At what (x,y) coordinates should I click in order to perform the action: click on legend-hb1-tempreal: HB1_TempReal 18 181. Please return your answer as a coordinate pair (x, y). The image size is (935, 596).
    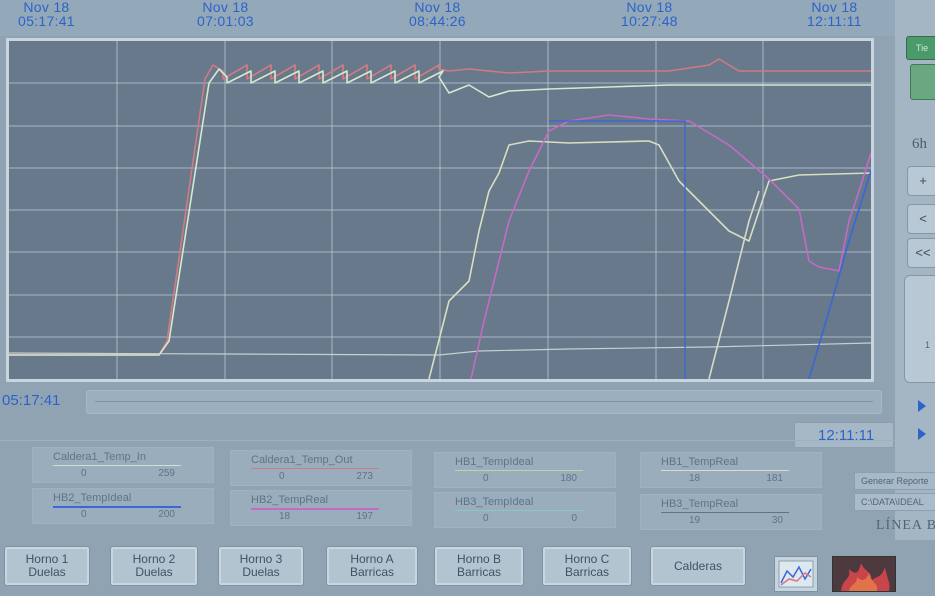
    Looking at the image, I should click on (731, 470).